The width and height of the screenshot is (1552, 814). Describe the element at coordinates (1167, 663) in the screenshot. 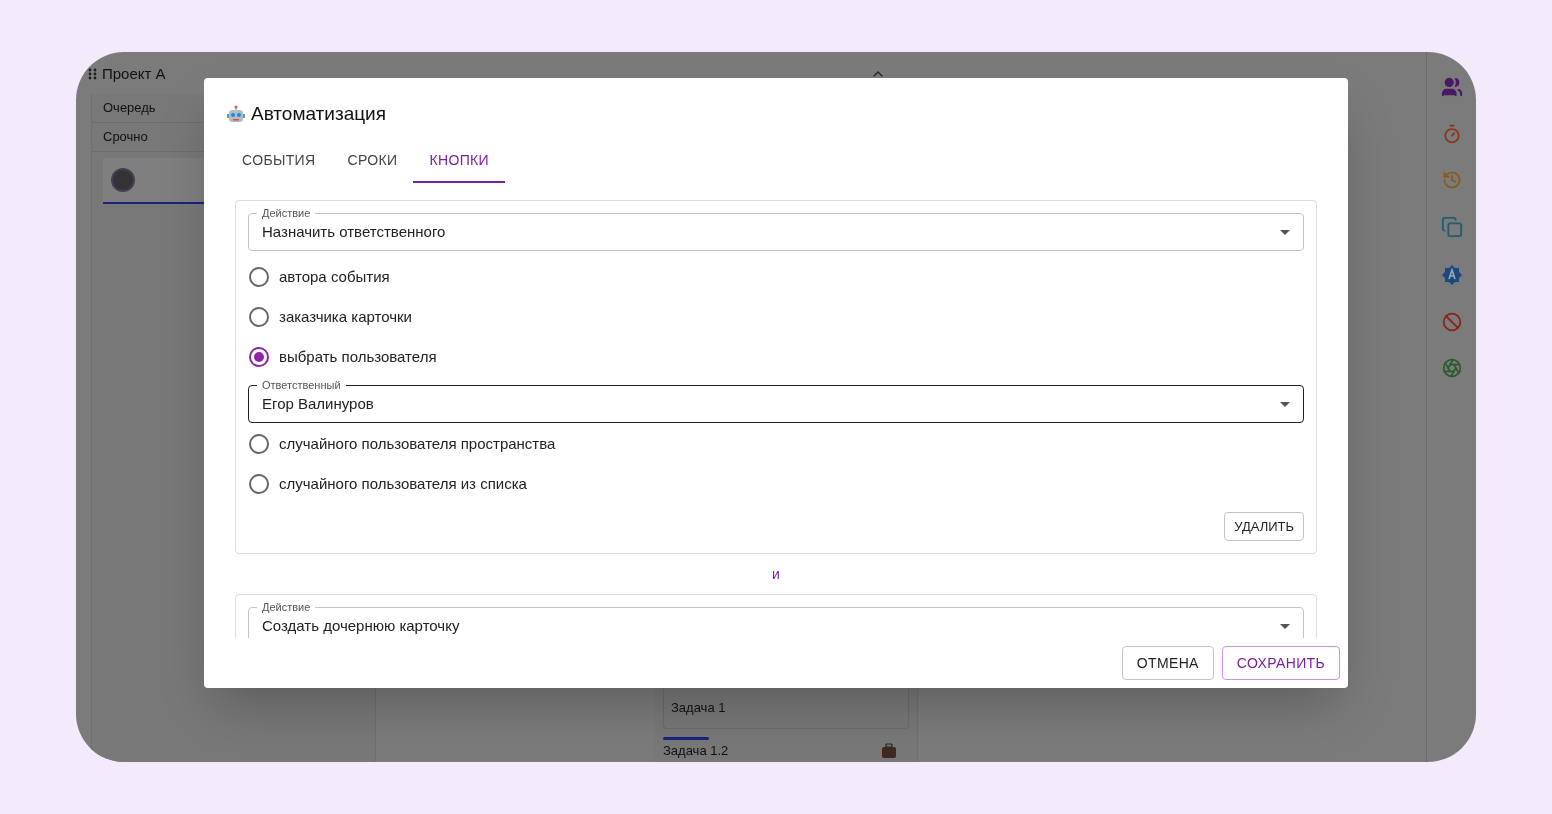

I see `cancel-button: ОТМЕНА` at that location.